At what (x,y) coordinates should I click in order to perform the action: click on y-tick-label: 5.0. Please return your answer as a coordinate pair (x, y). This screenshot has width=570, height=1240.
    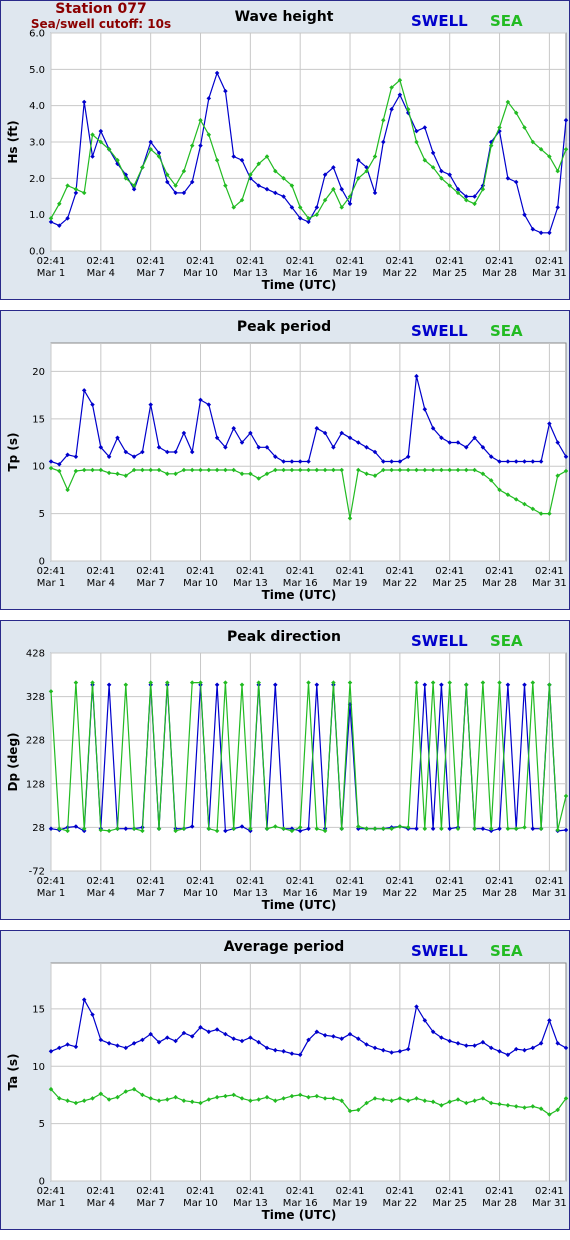
    Looking at the image, I should click on (37, 70).